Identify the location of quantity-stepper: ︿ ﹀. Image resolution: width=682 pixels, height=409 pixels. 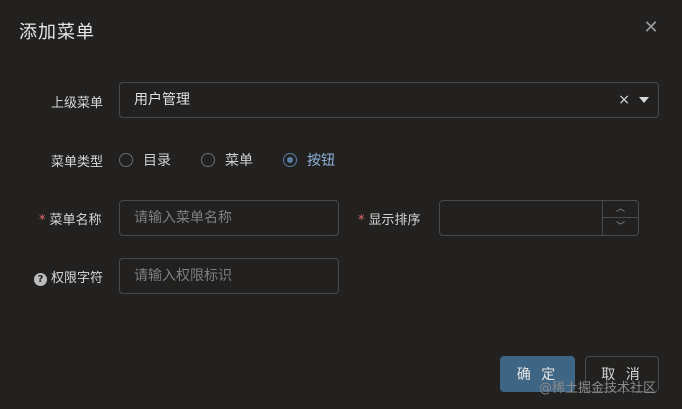
(620, 218).